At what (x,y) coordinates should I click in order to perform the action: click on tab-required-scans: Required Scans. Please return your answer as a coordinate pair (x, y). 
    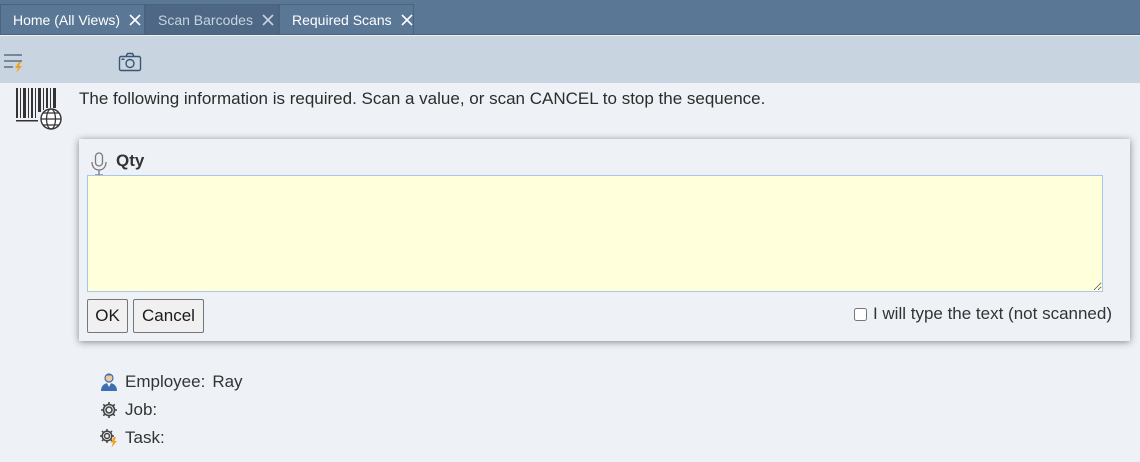
    Looking at the image, I should click on (346, 19).